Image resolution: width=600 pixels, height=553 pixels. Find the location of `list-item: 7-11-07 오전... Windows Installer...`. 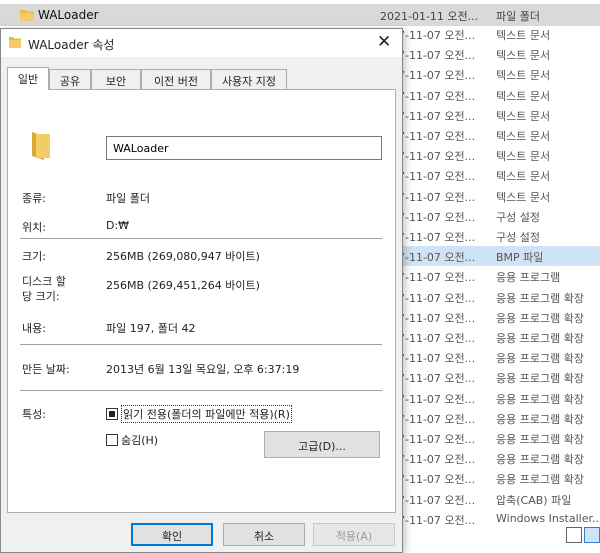

list-item: 7-11-07 오전... Windows Installer... is located at coordinates (499, 519).